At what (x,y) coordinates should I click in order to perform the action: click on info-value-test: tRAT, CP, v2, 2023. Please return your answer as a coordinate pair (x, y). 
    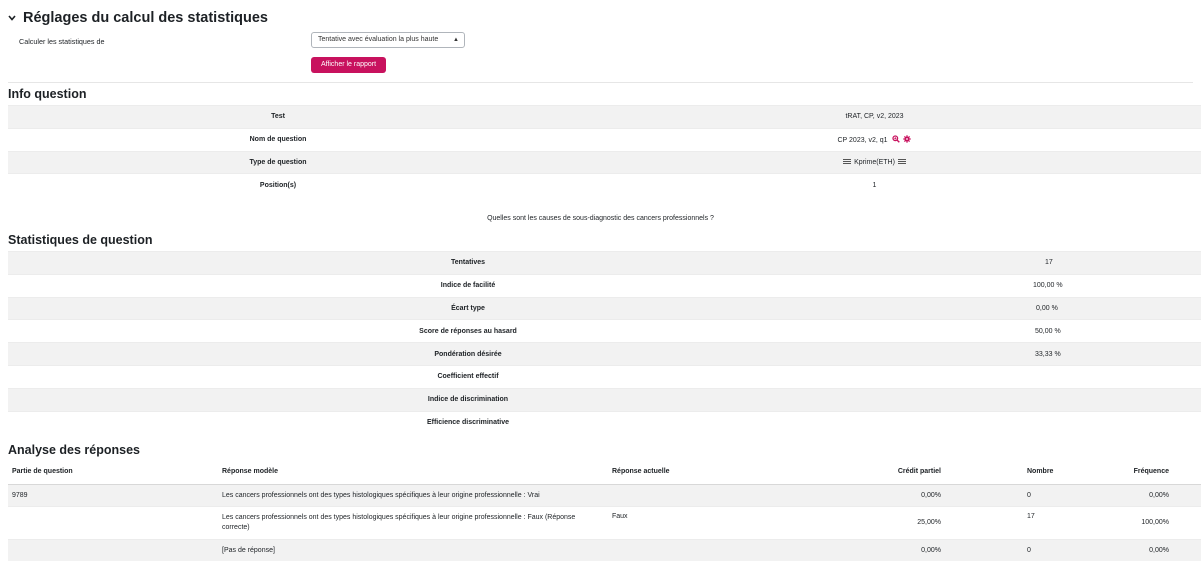
    Looking at the image, I should click on (874, 117).